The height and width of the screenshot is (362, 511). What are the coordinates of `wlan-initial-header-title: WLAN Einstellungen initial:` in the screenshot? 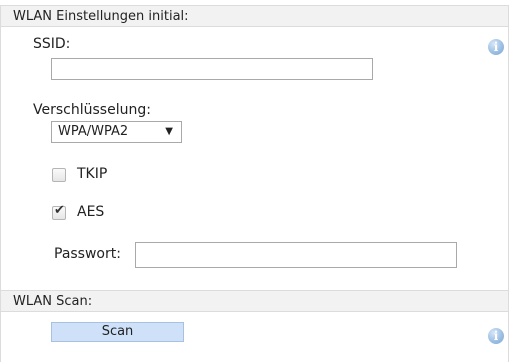 It's located at (101, 16).